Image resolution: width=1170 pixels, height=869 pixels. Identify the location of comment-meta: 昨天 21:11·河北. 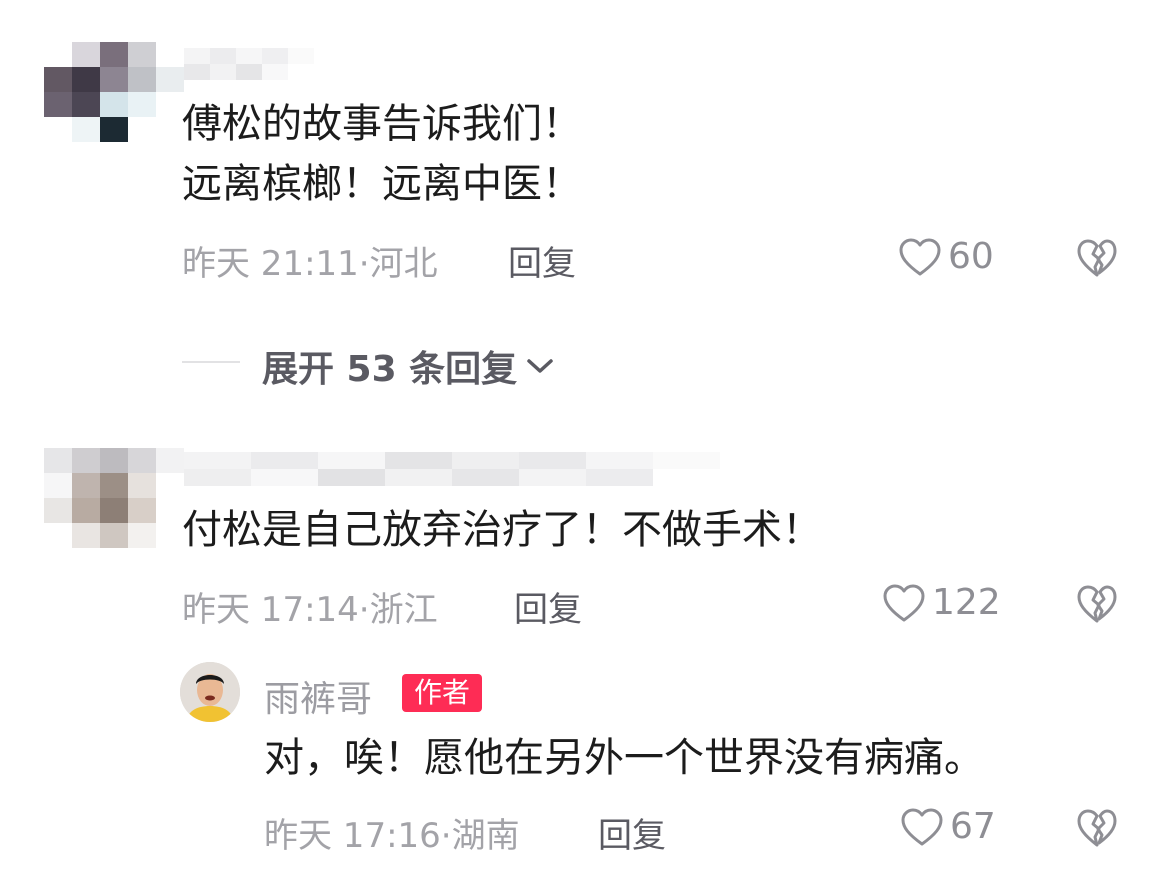
(310, 260).